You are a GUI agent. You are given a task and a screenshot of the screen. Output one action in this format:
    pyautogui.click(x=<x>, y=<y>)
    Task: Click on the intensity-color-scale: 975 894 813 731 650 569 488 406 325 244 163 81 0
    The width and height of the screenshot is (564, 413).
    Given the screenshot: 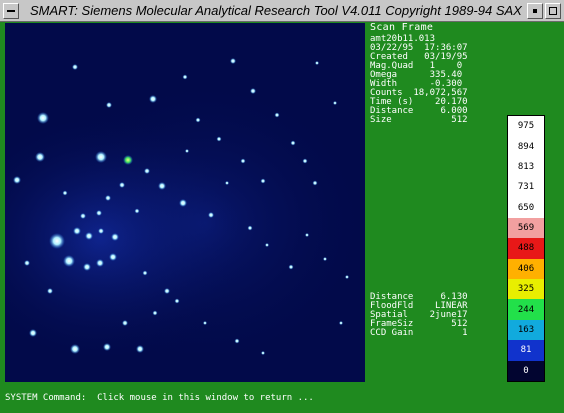 What is the action you would take?
    pyautogui.click(x=526, y=248)
    